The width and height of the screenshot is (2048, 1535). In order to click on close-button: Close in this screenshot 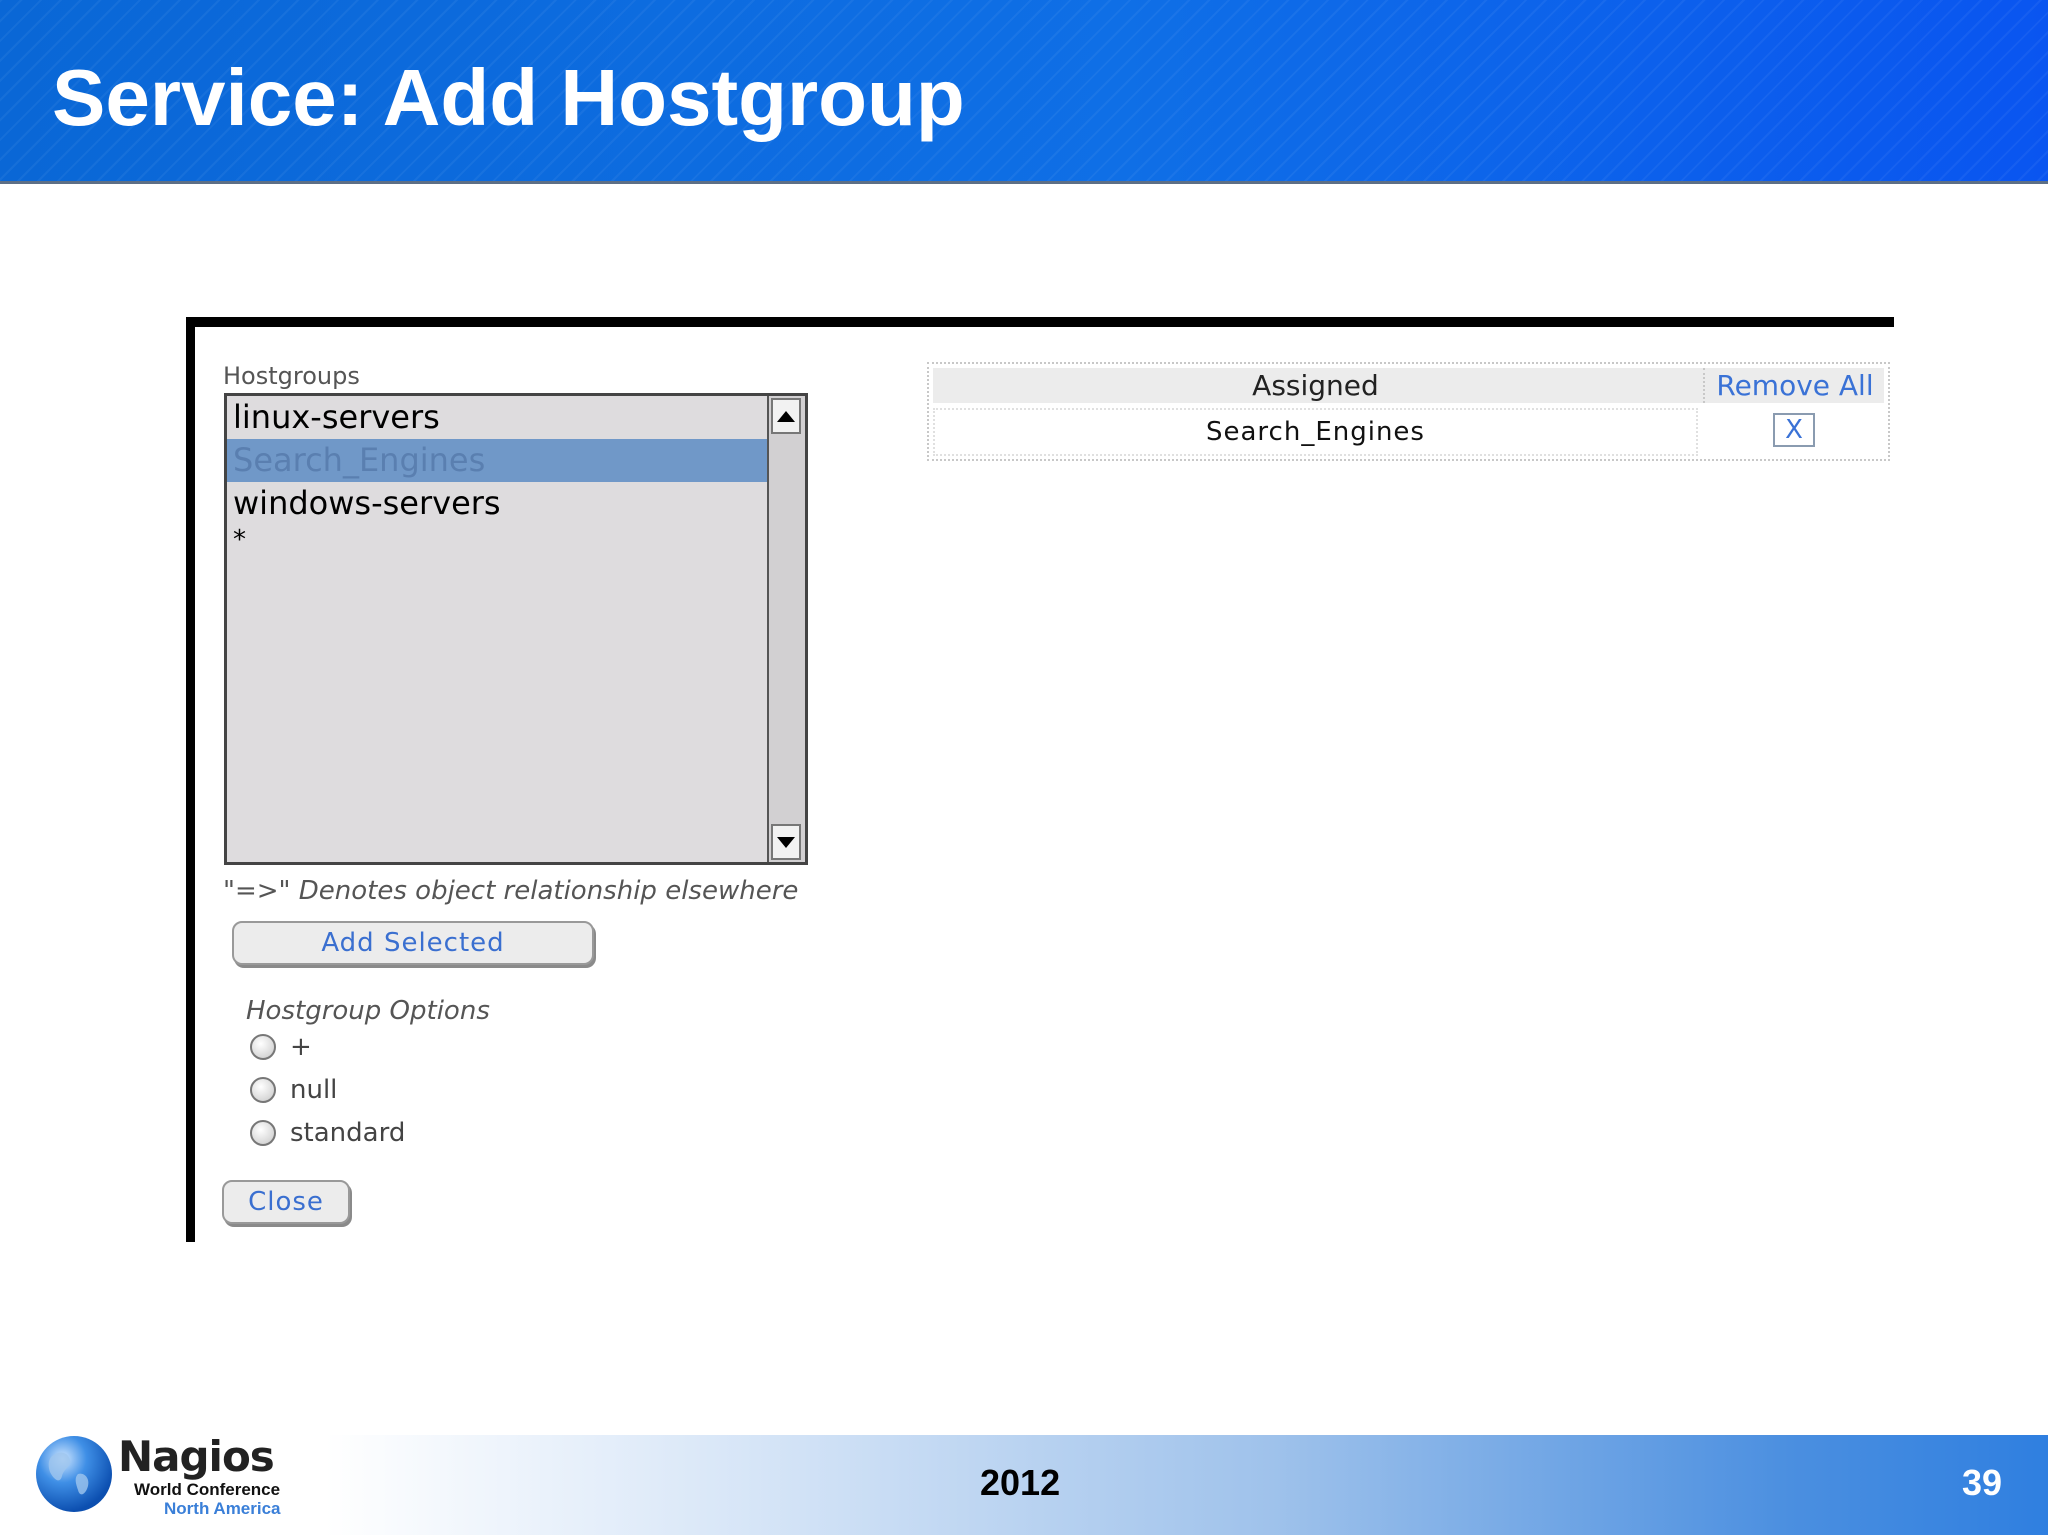, I will do `click(286, 1202)`.